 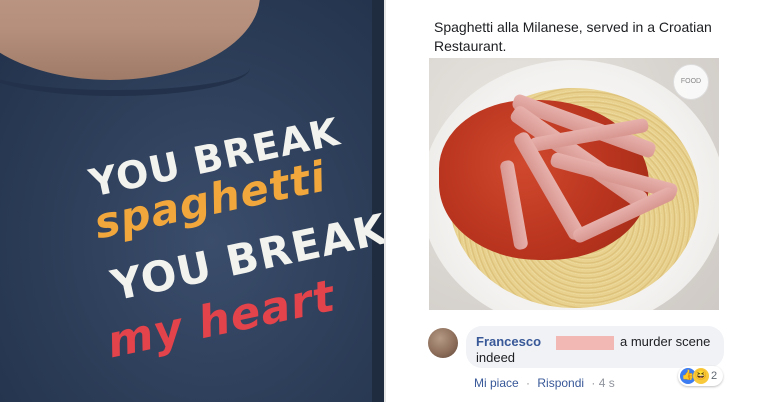 I want to click on comment-actions: Mi piace · Rispondi · 4 s, so click(x=546, y=383).